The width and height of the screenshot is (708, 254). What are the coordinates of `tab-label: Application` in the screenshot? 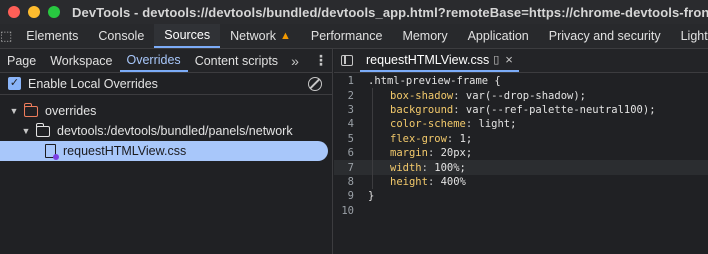 It's located at (498, 36).